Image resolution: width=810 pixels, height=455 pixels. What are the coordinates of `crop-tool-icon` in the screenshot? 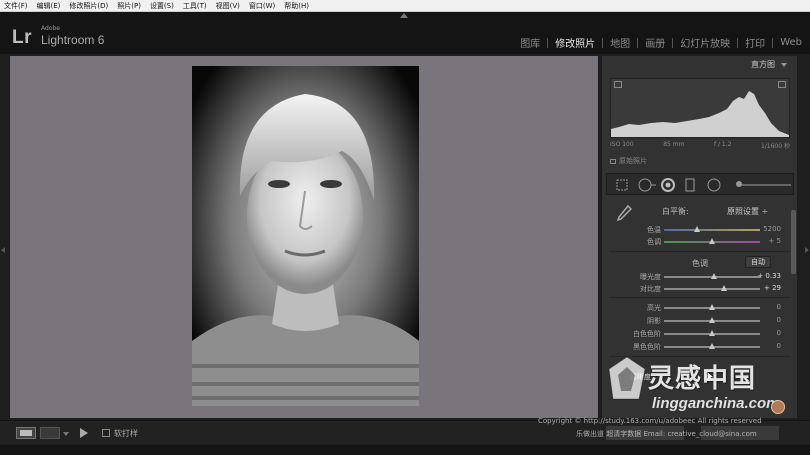 It's located at (622, 185).